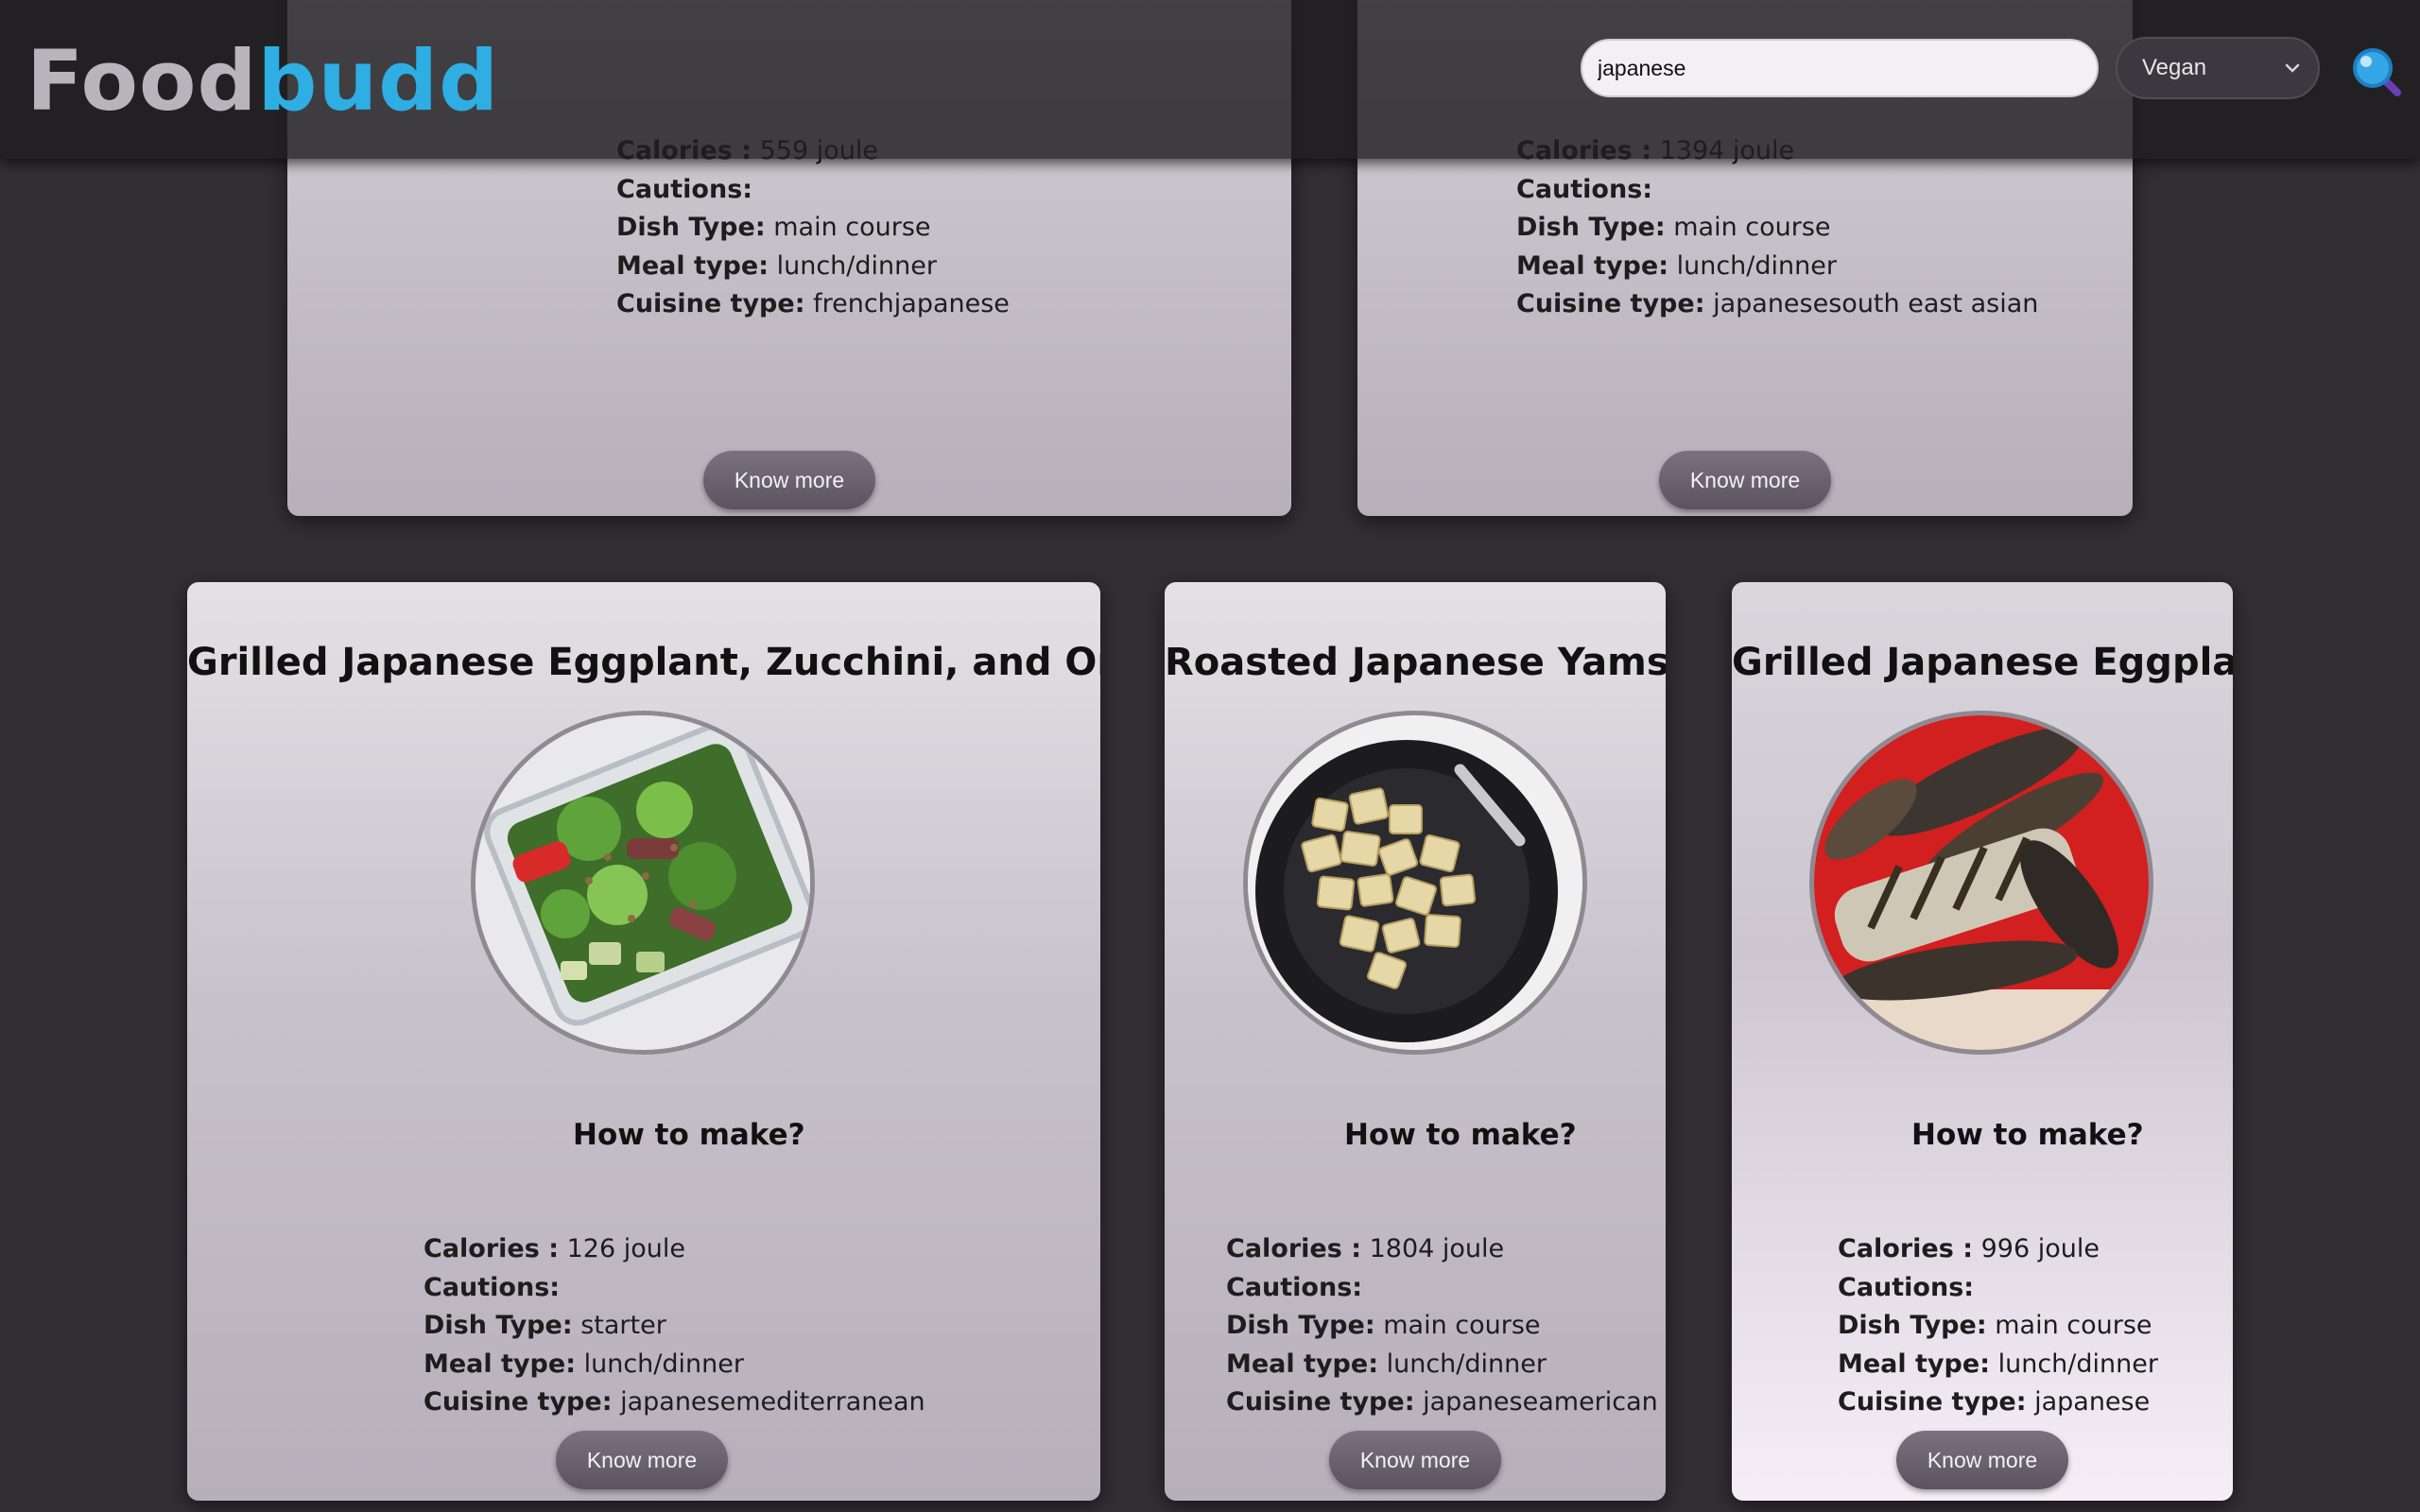 This screenshot has width=2420, height=1512. What do you see at coordinates (911, 303) in the screenshot?
I see `cuisine-type-value: frenchjapanese` at bounding box center [911, 303].